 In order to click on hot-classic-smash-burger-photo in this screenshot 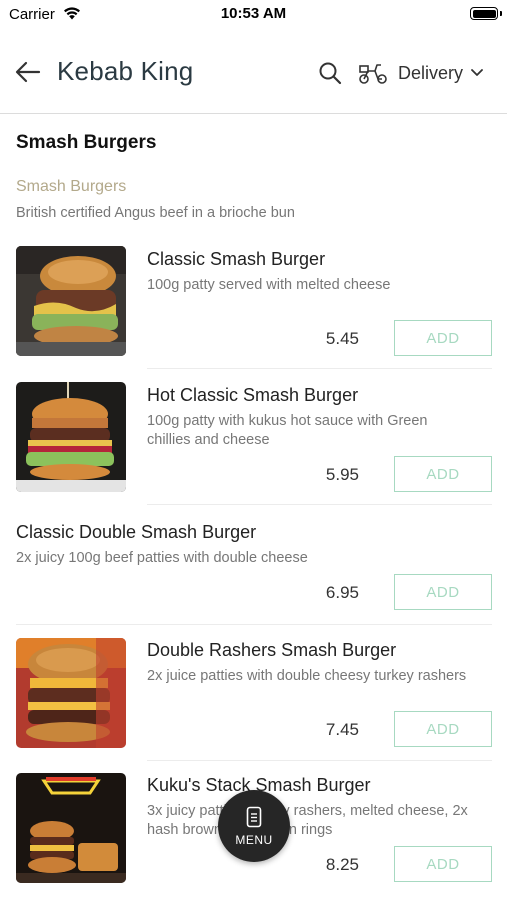, I will do `click(71, 437)`.